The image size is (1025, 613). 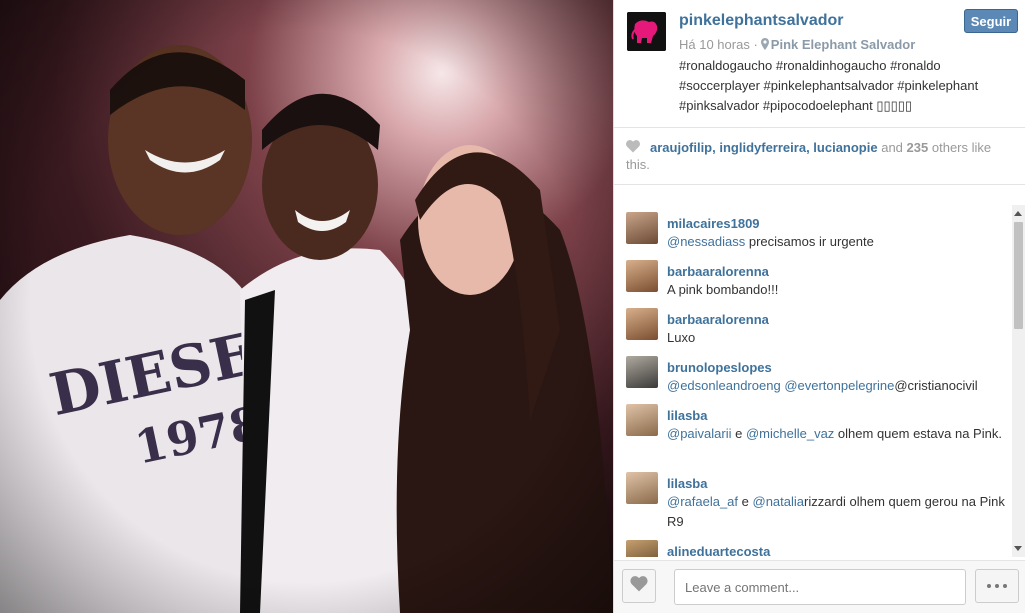 I want to click on liker-link: inglidyferreira, so click(x=762, y=147).